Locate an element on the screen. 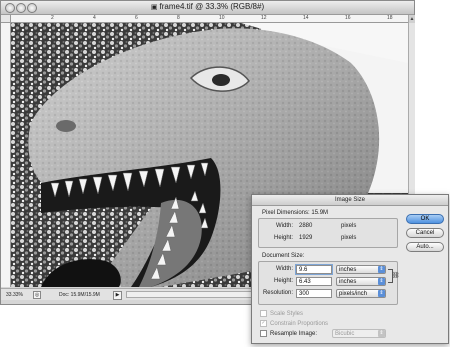 Image resolution: width=450 pixels, height=347 pixels. pixel-width-label: Width: is located at coordinates (284, 226).